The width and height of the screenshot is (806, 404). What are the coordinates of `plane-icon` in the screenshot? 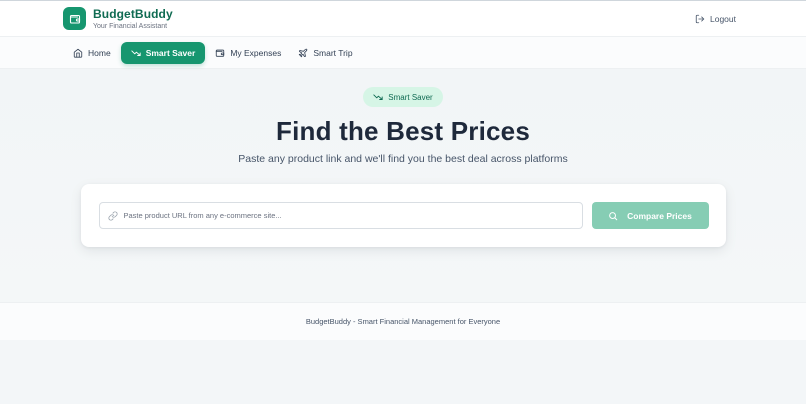 It's located at (303, 52).